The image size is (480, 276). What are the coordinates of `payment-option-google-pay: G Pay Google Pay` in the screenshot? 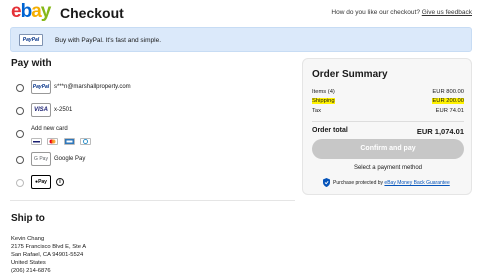 It's located at (151, 161).